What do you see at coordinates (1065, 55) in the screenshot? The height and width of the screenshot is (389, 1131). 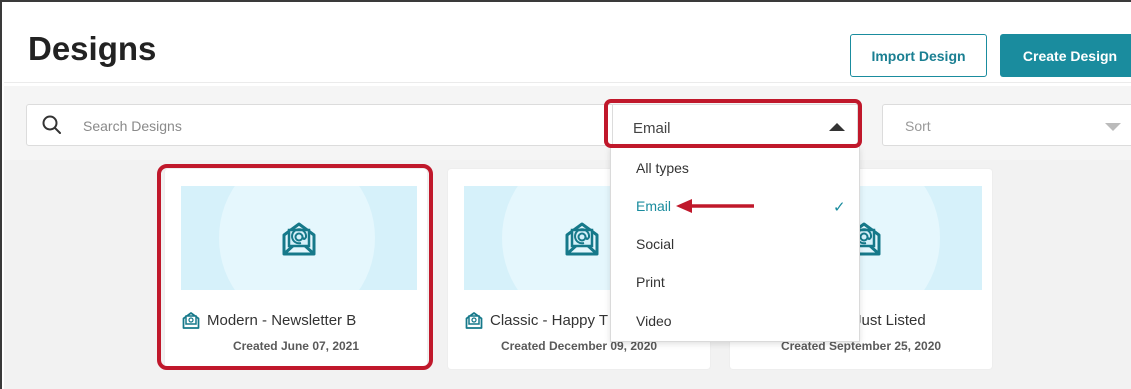 I see `create-design-button: Create Design` at bounding box center [1065, 55].